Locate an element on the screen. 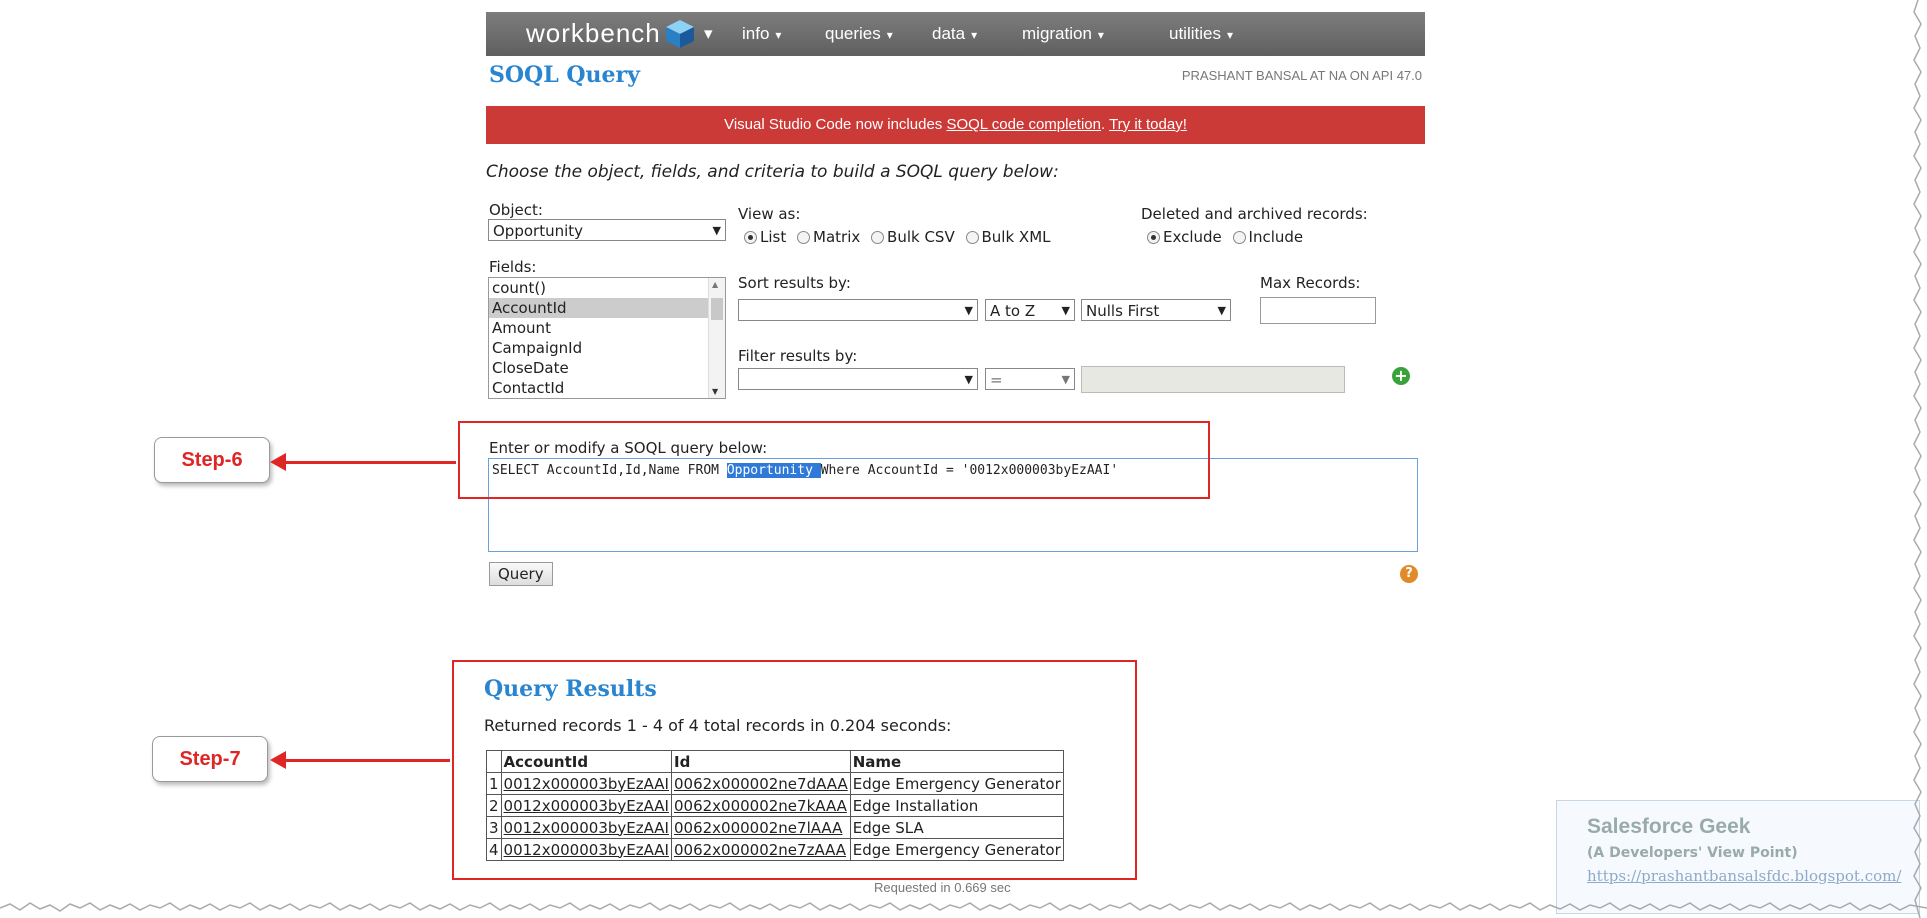 The height and width of the screenshot is (918, 1927). scroll-down-icon: ▼ is located at coordinates (715, 391).